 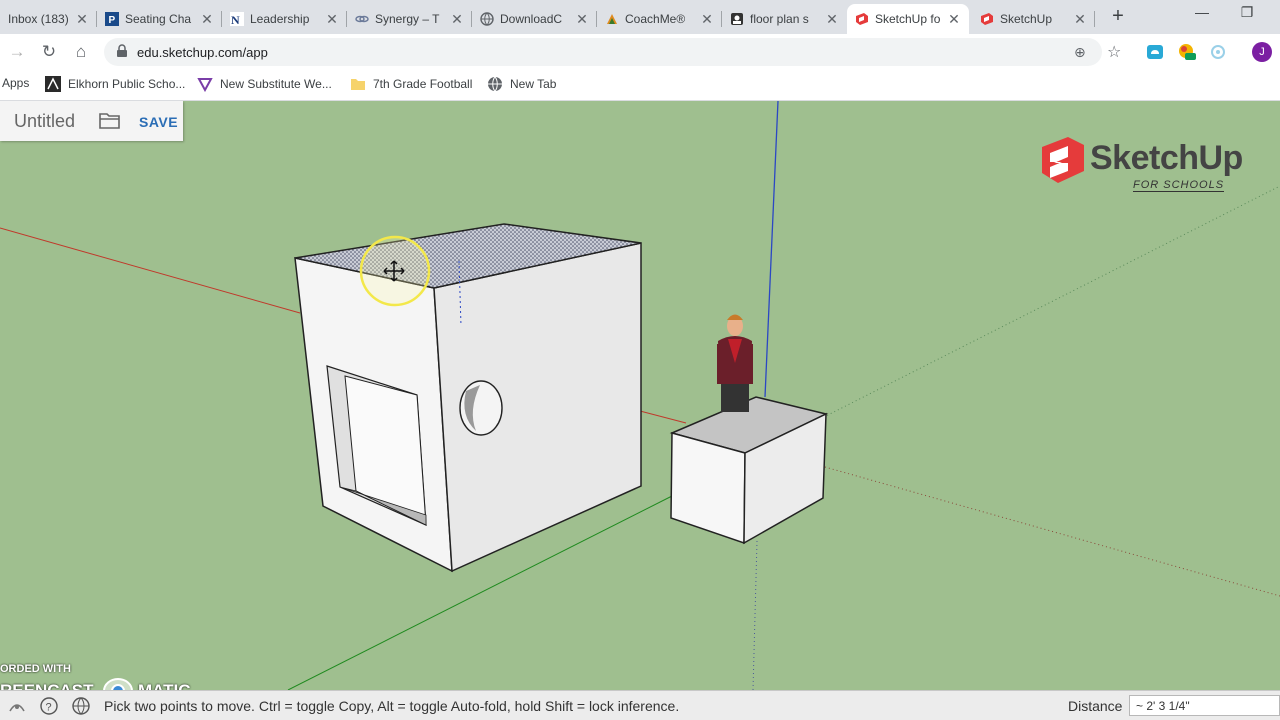 I want to click on tab-title: SketchUp, so click(x=1026, y=19).